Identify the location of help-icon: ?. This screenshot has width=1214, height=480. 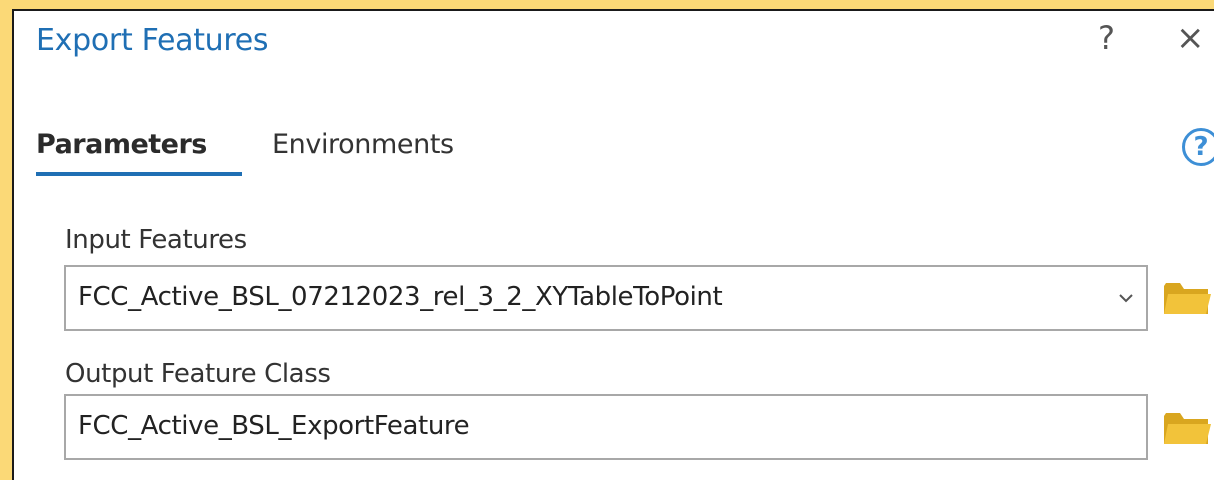
(1106, 38).